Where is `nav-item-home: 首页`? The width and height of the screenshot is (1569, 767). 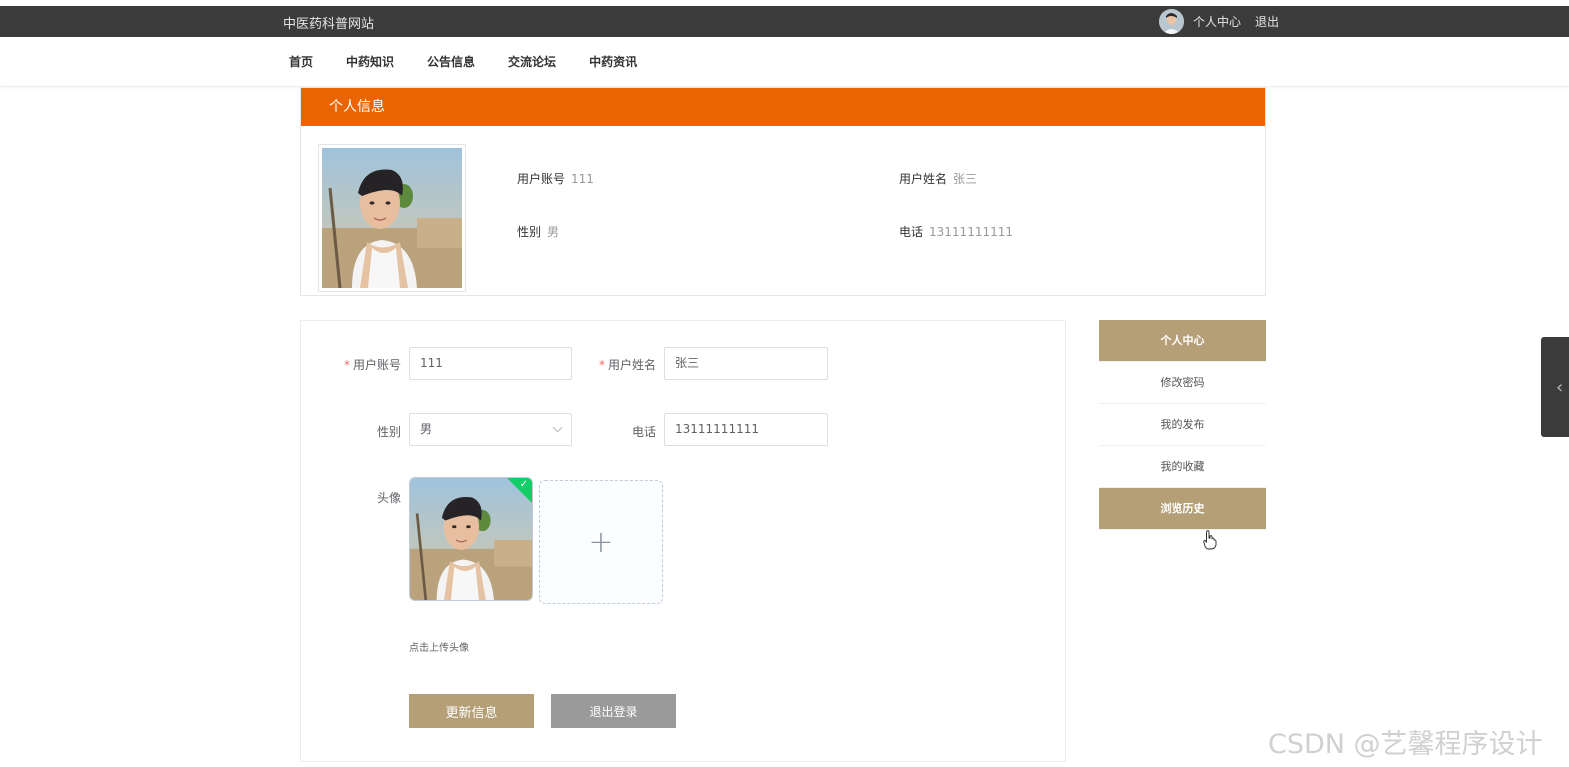 nav-item-home: 首页 is located at coordinates (301, 61).